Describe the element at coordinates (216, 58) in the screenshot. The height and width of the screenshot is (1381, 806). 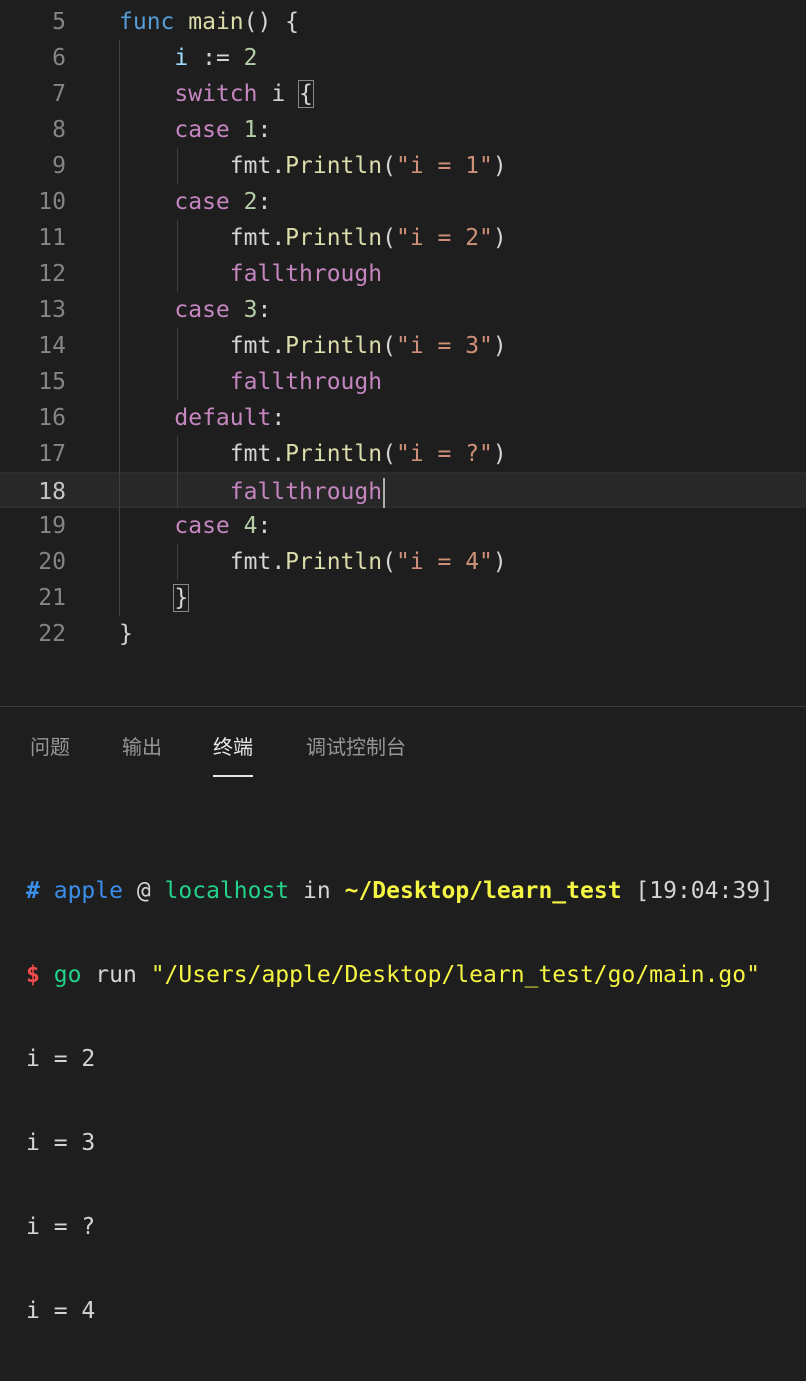
I see `code-token: :=` at that location.